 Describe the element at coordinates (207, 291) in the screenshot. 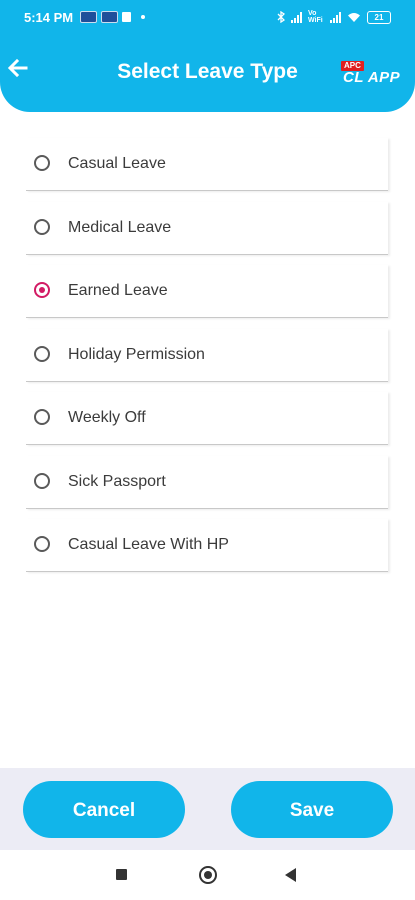

I see `leave-option-earned: Earned Leave` at that location.